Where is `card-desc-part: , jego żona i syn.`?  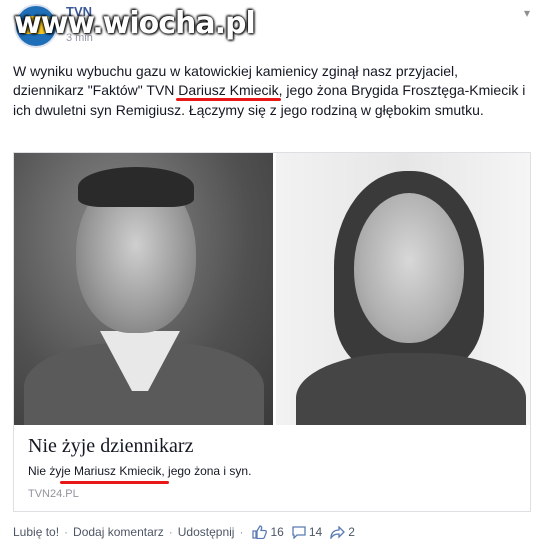
card-desc-part: , jego żona i syn. is located at coordinates (206, 471).